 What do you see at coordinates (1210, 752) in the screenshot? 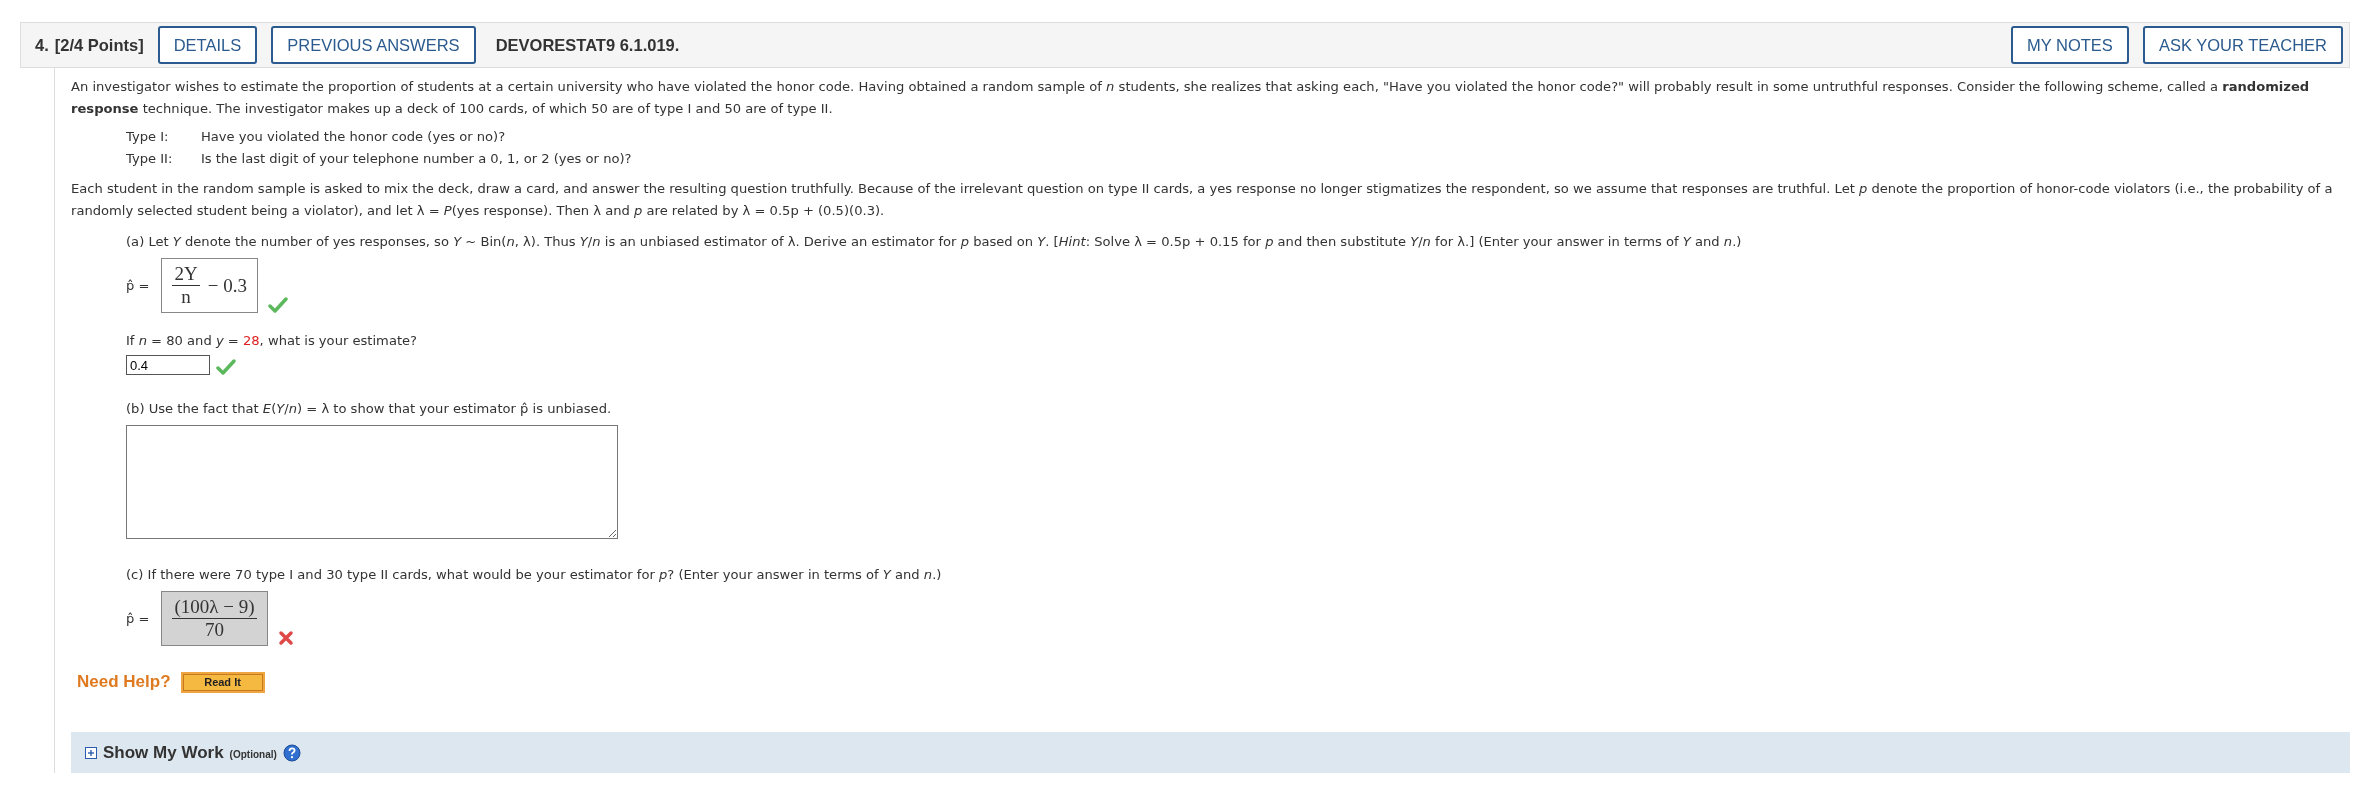
I see `show-my-work-bar: Show My Work (Optional)` at bounding box center [1210, 752].